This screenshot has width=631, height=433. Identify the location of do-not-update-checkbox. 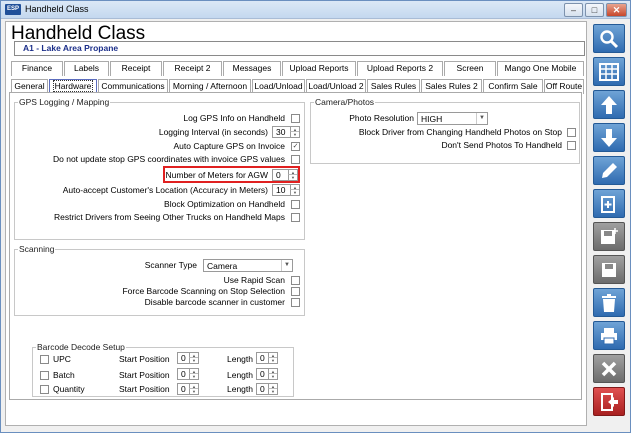
(295, 159).